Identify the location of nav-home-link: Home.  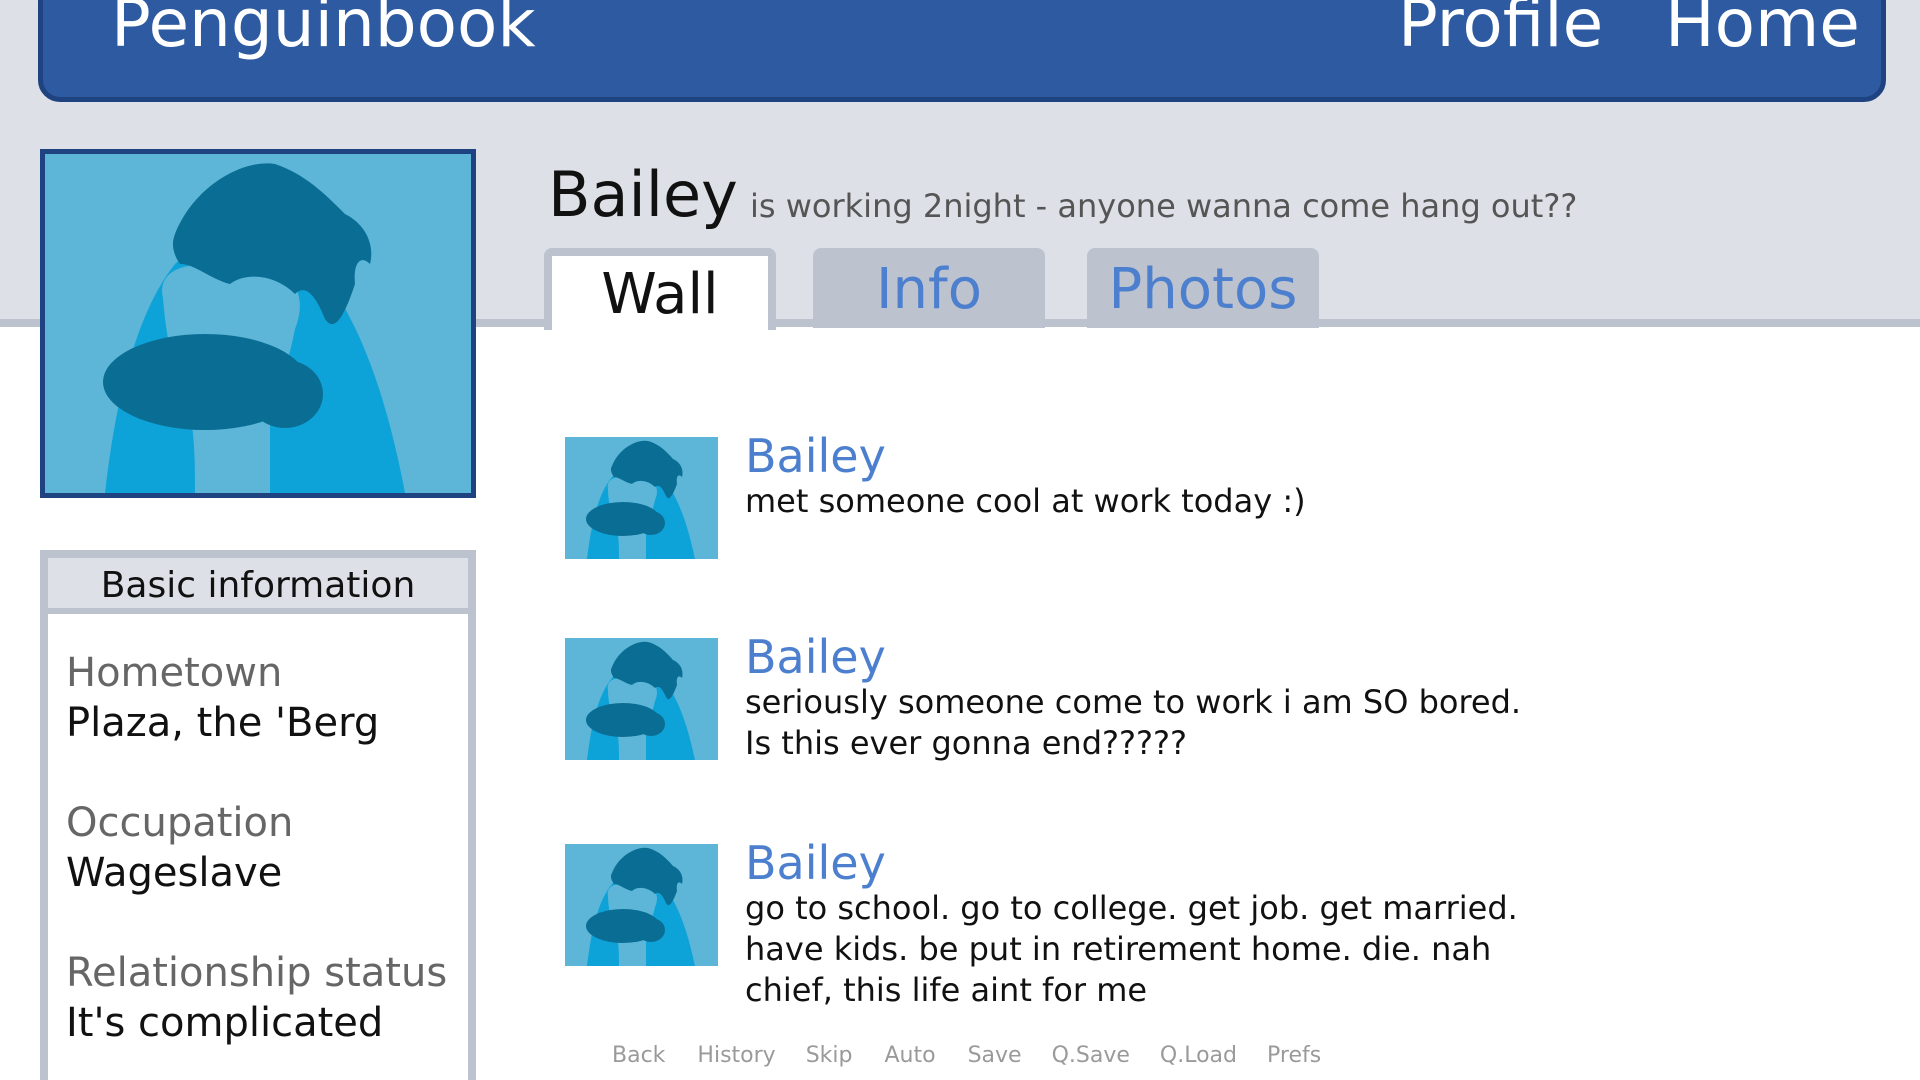
(1762, 31).